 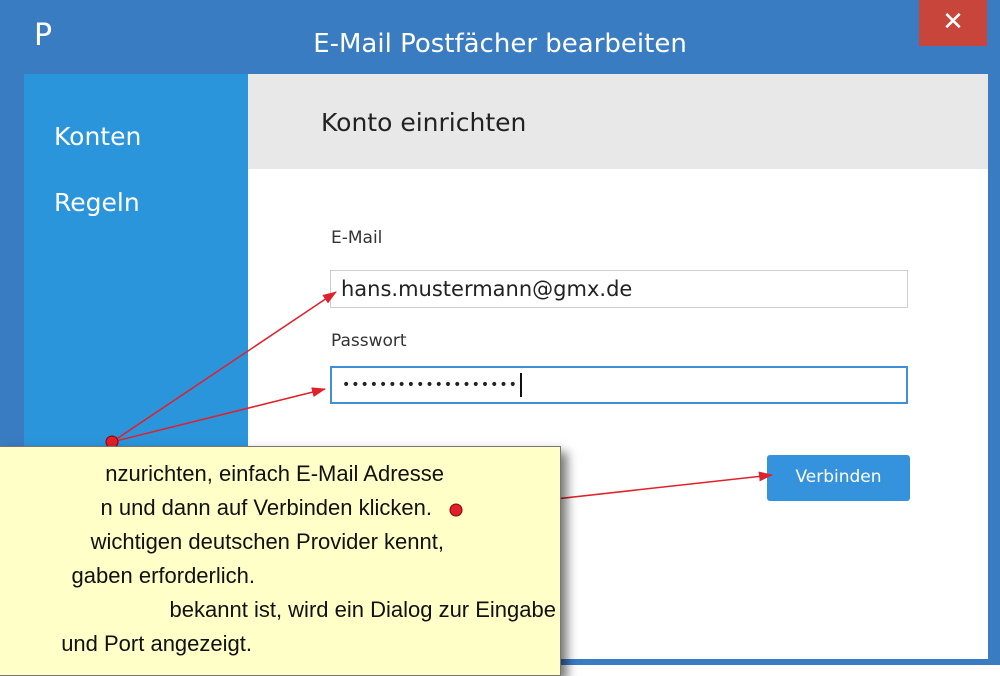 I want to click on arrow-to-email, so click(x=224, y=367).